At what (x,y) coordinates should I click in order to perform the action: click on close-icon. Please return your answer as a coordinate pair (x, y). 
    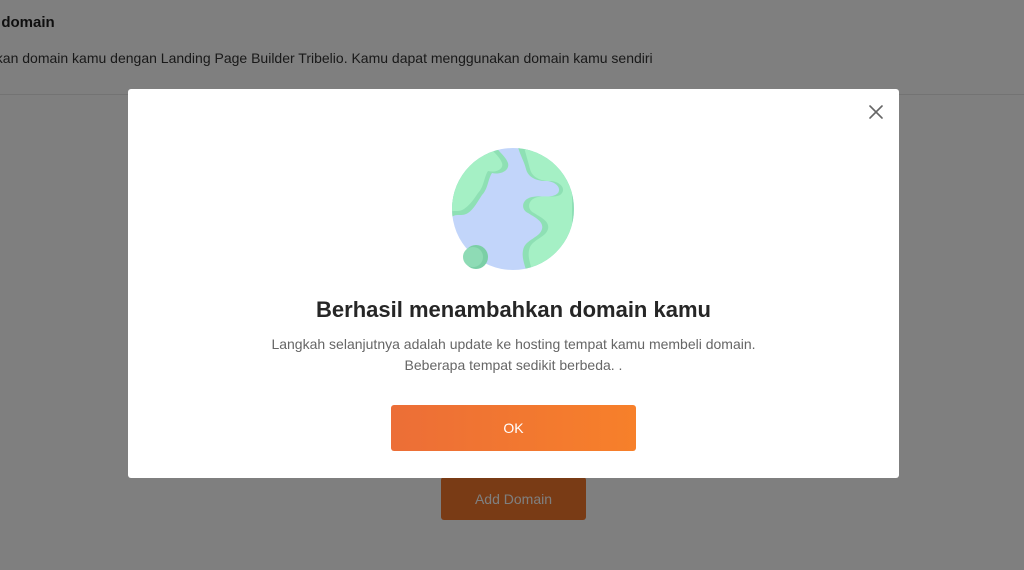
    Looking at the image, I should click on (876, 112).